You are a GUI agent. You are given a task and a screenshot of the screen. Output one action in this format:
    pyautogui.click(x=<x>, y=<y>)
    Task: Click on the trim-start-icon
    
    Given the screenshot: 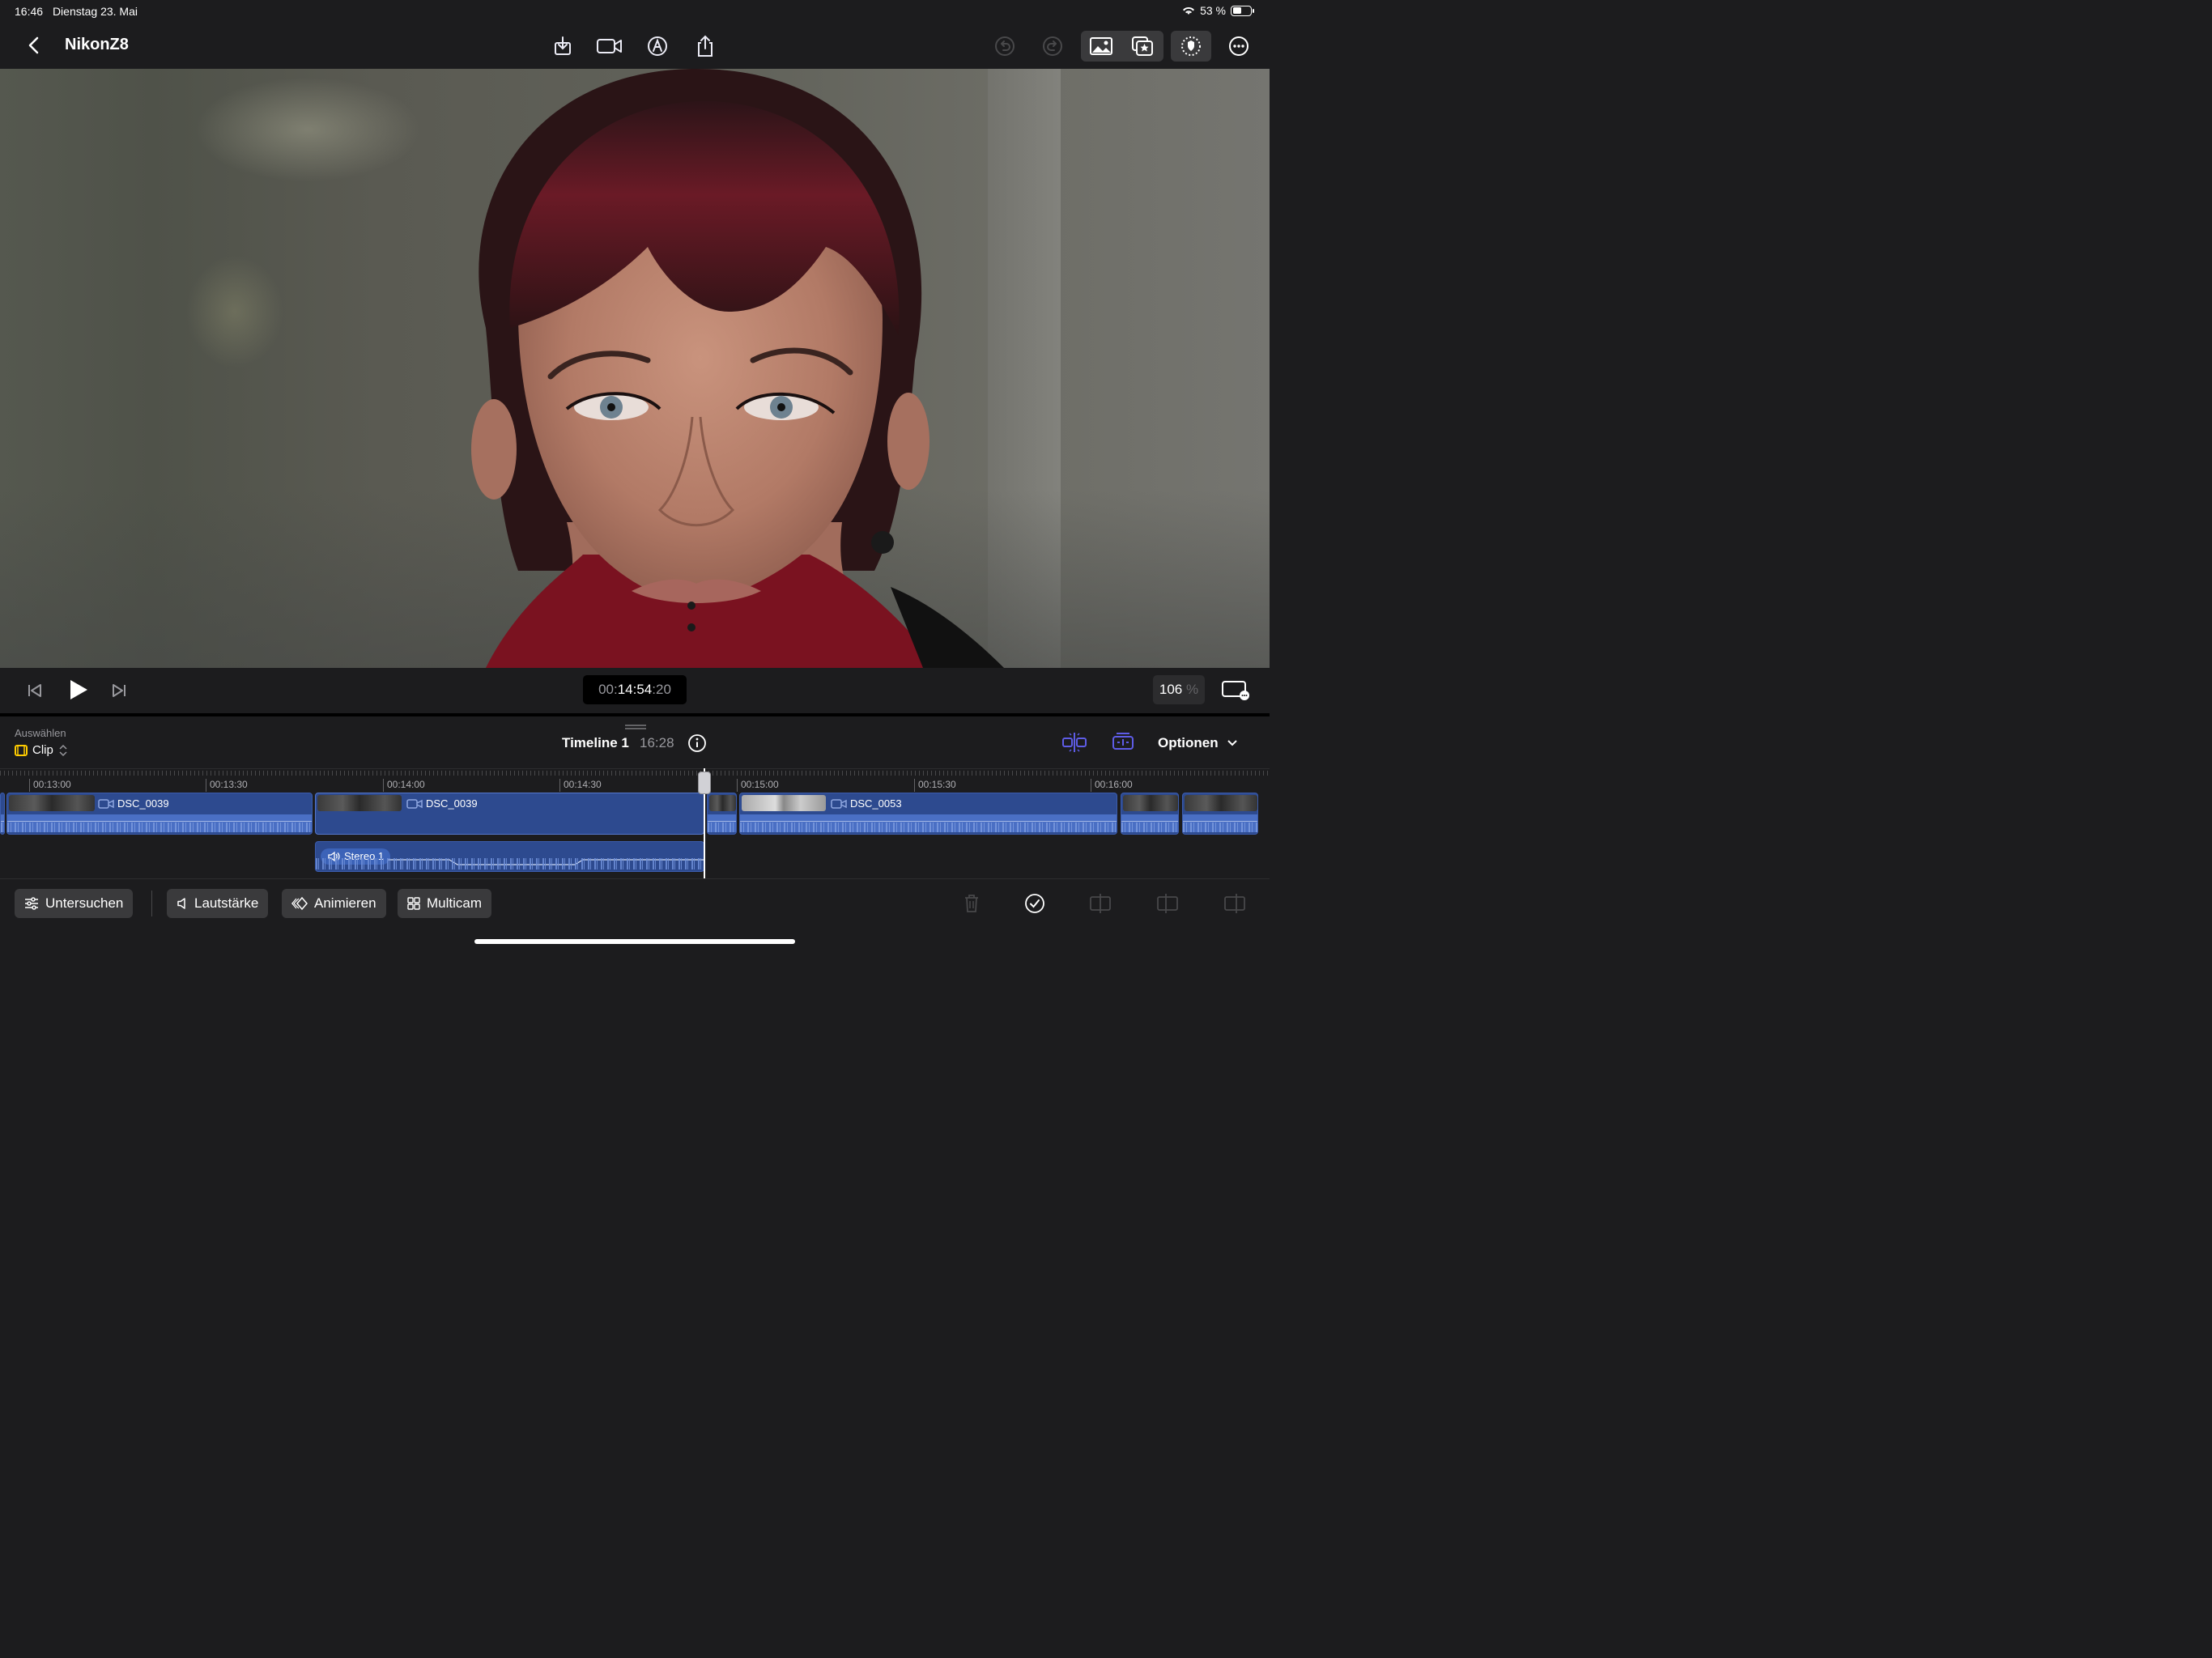 What is the action you would take?
    pyautogui.click(x=1168, y=903)
    